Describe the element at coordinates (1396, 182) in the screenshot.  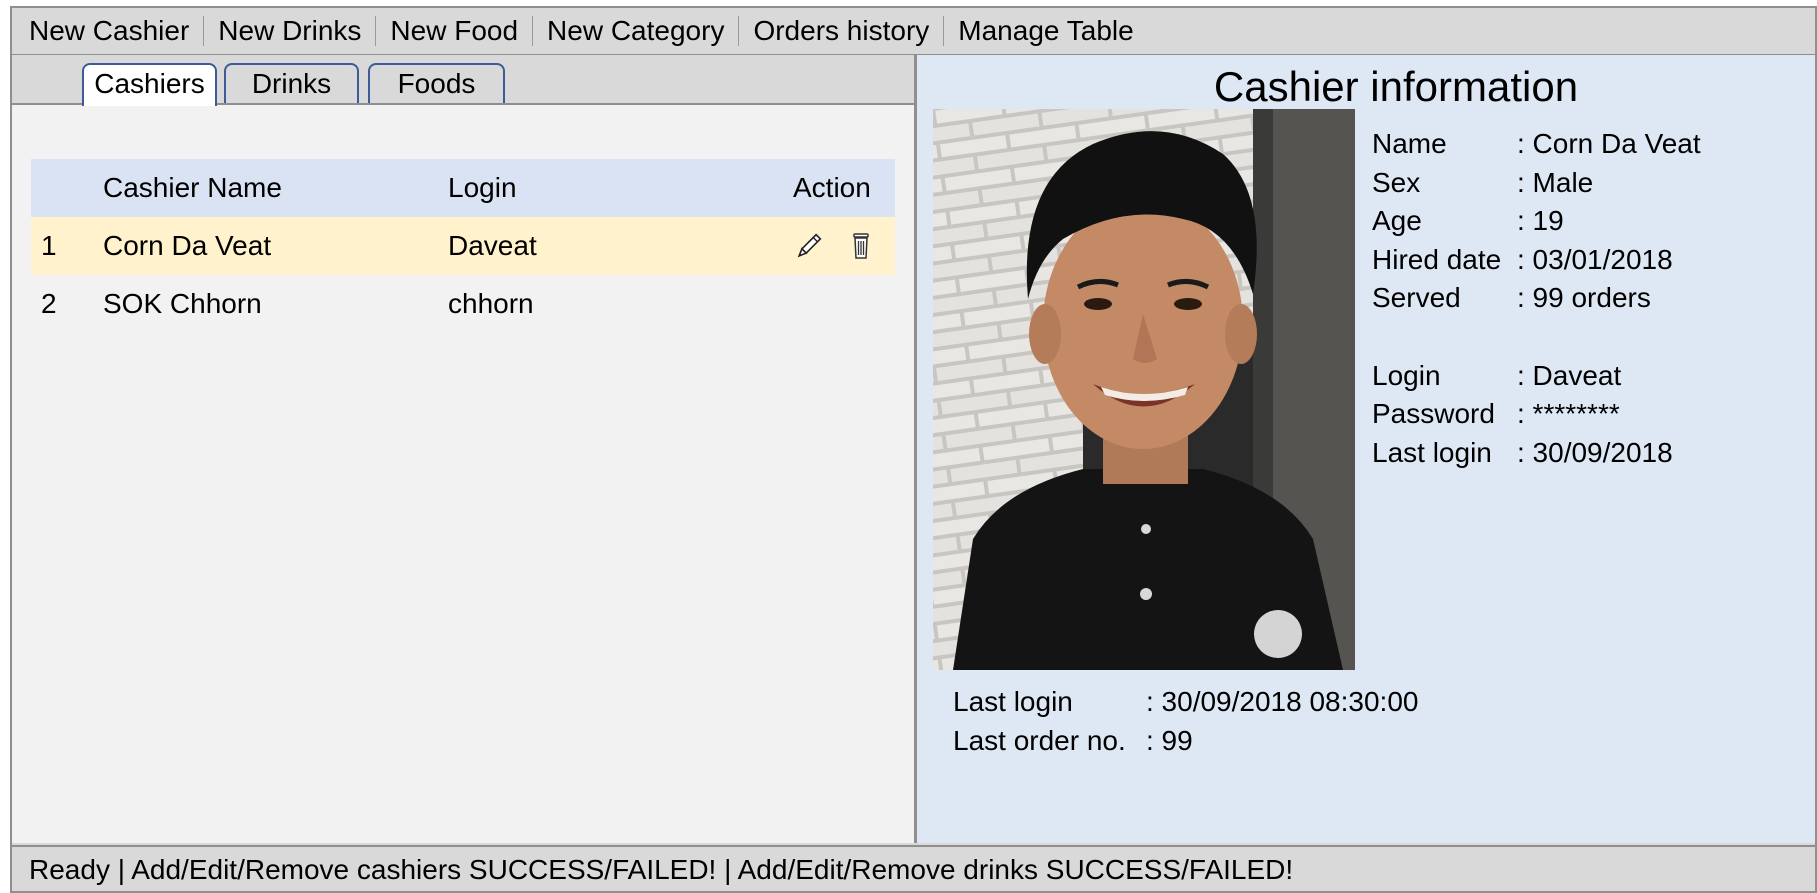
I see `info-key: Sex` at that location.